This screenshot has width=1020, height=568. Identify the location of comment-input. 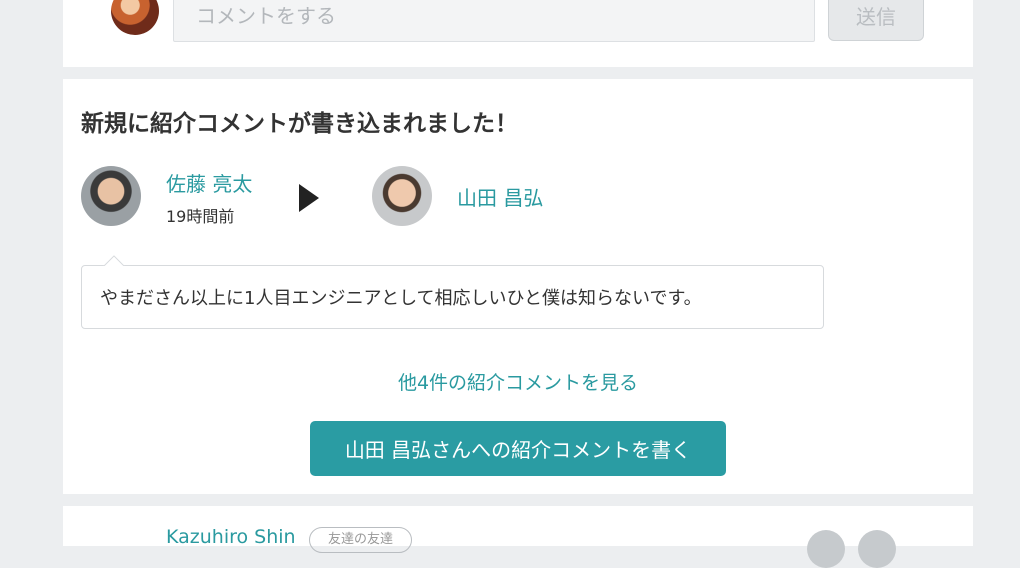
(494, 21).